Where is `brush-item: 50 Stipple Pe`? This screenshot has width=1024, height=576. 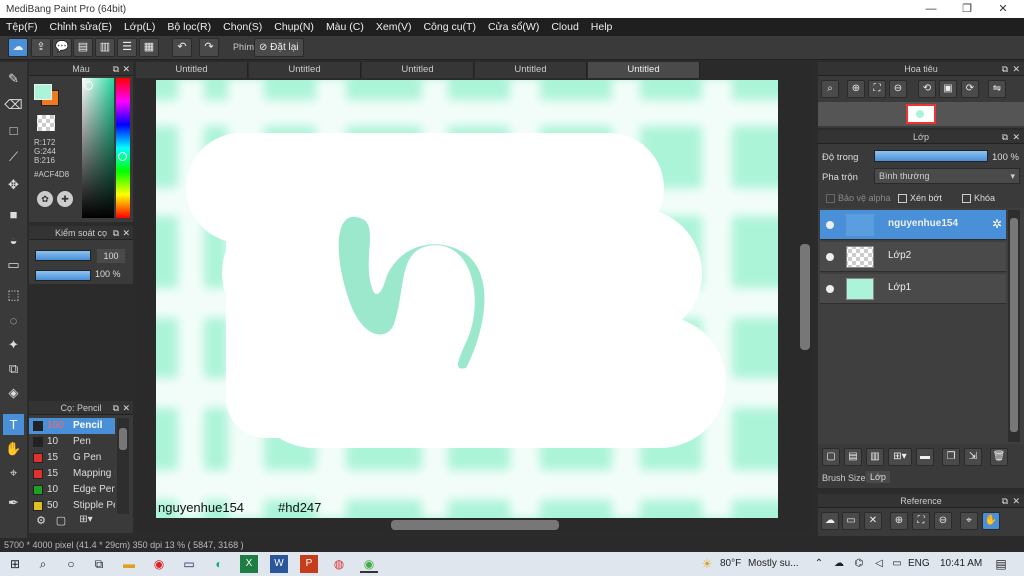 brush-item: 50 Stipple Pe is located at coordinates (72, 506).